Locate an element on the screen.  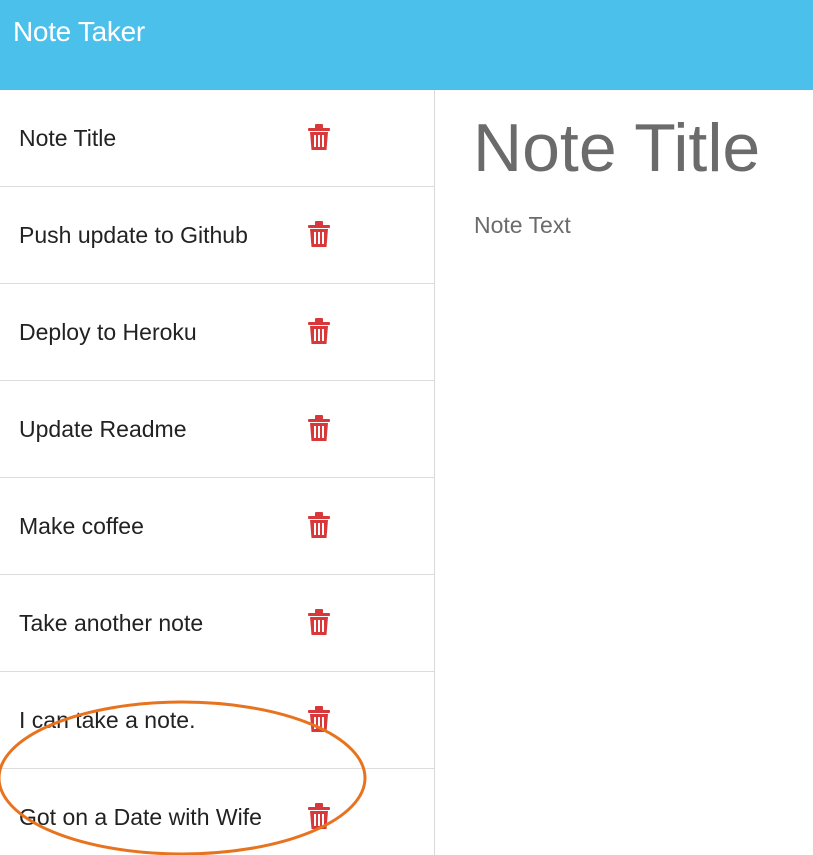
list-item: Take another note is located at coordinates (217, 623).